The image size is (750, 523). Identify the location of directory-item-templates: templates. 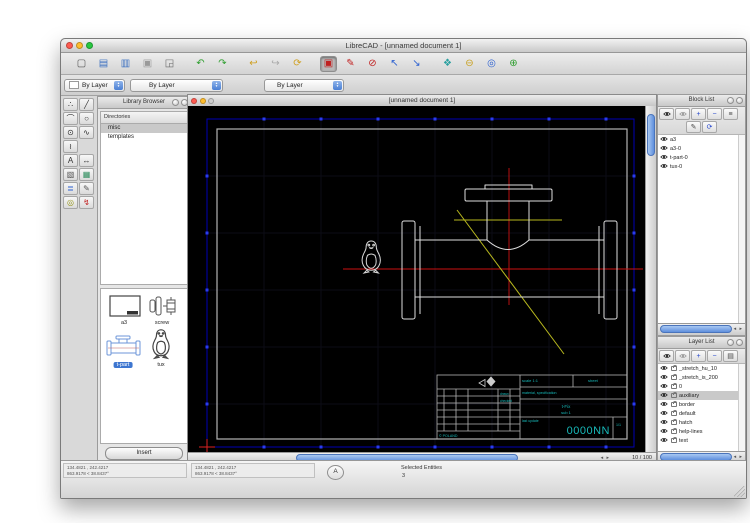
(144, 137).